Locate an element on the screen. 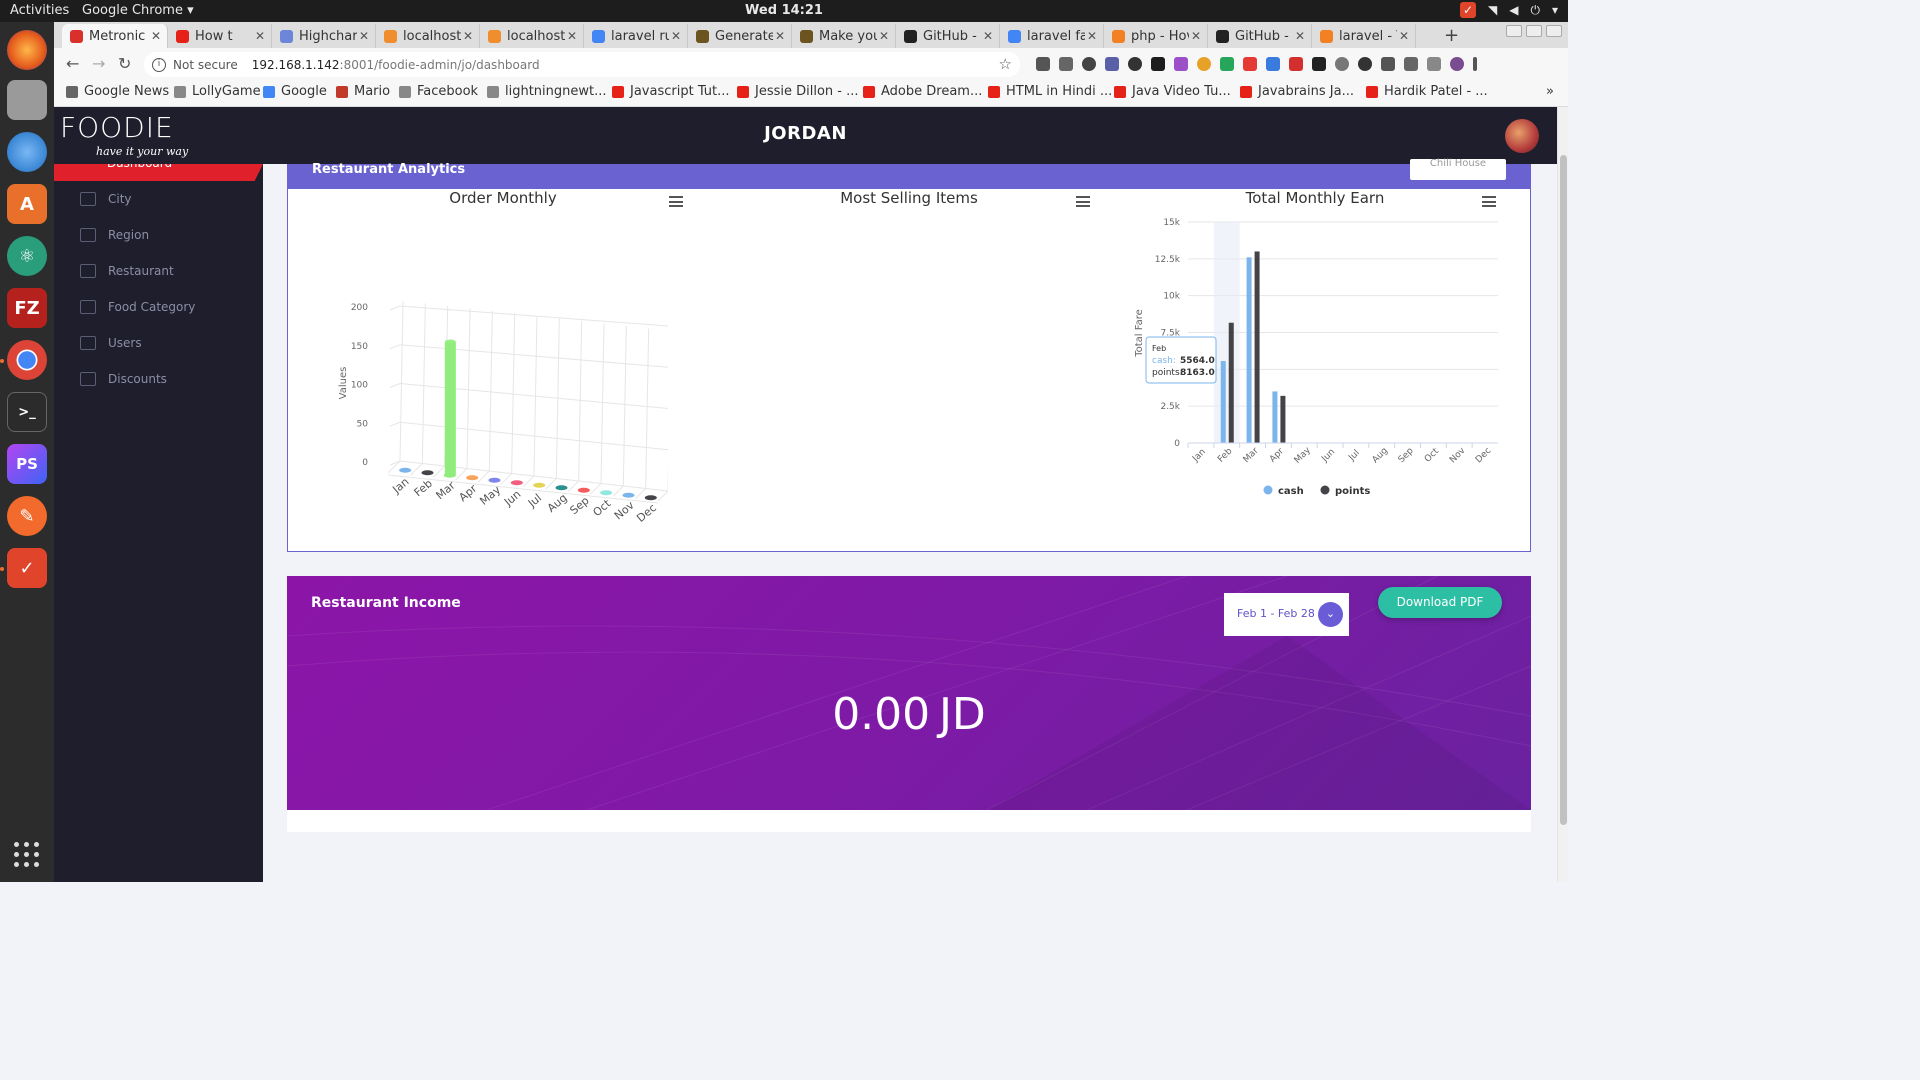 Image resolution: width=1920 pixels, height=1080 pixels. minimize-button is located at coordinates (1514, 31).